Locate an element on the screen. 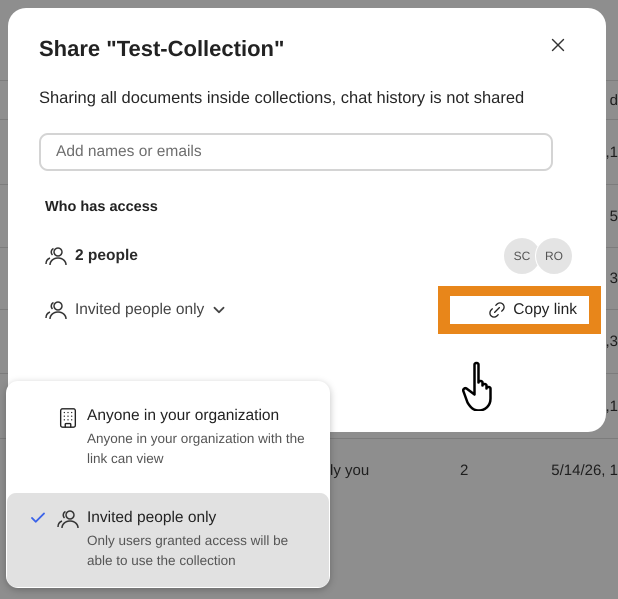 The width and height of the screenshot is (618, 599). table-cell: 5 is located at coordinates (614, 216).